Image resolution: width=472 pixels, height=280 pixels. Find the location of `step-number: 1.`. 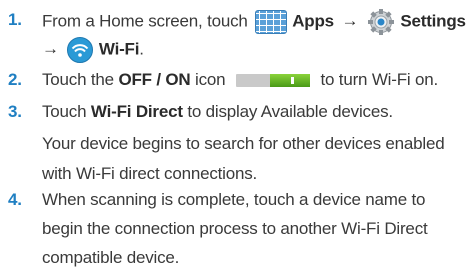

step-number: 1. is located at coordinates (15, 19).